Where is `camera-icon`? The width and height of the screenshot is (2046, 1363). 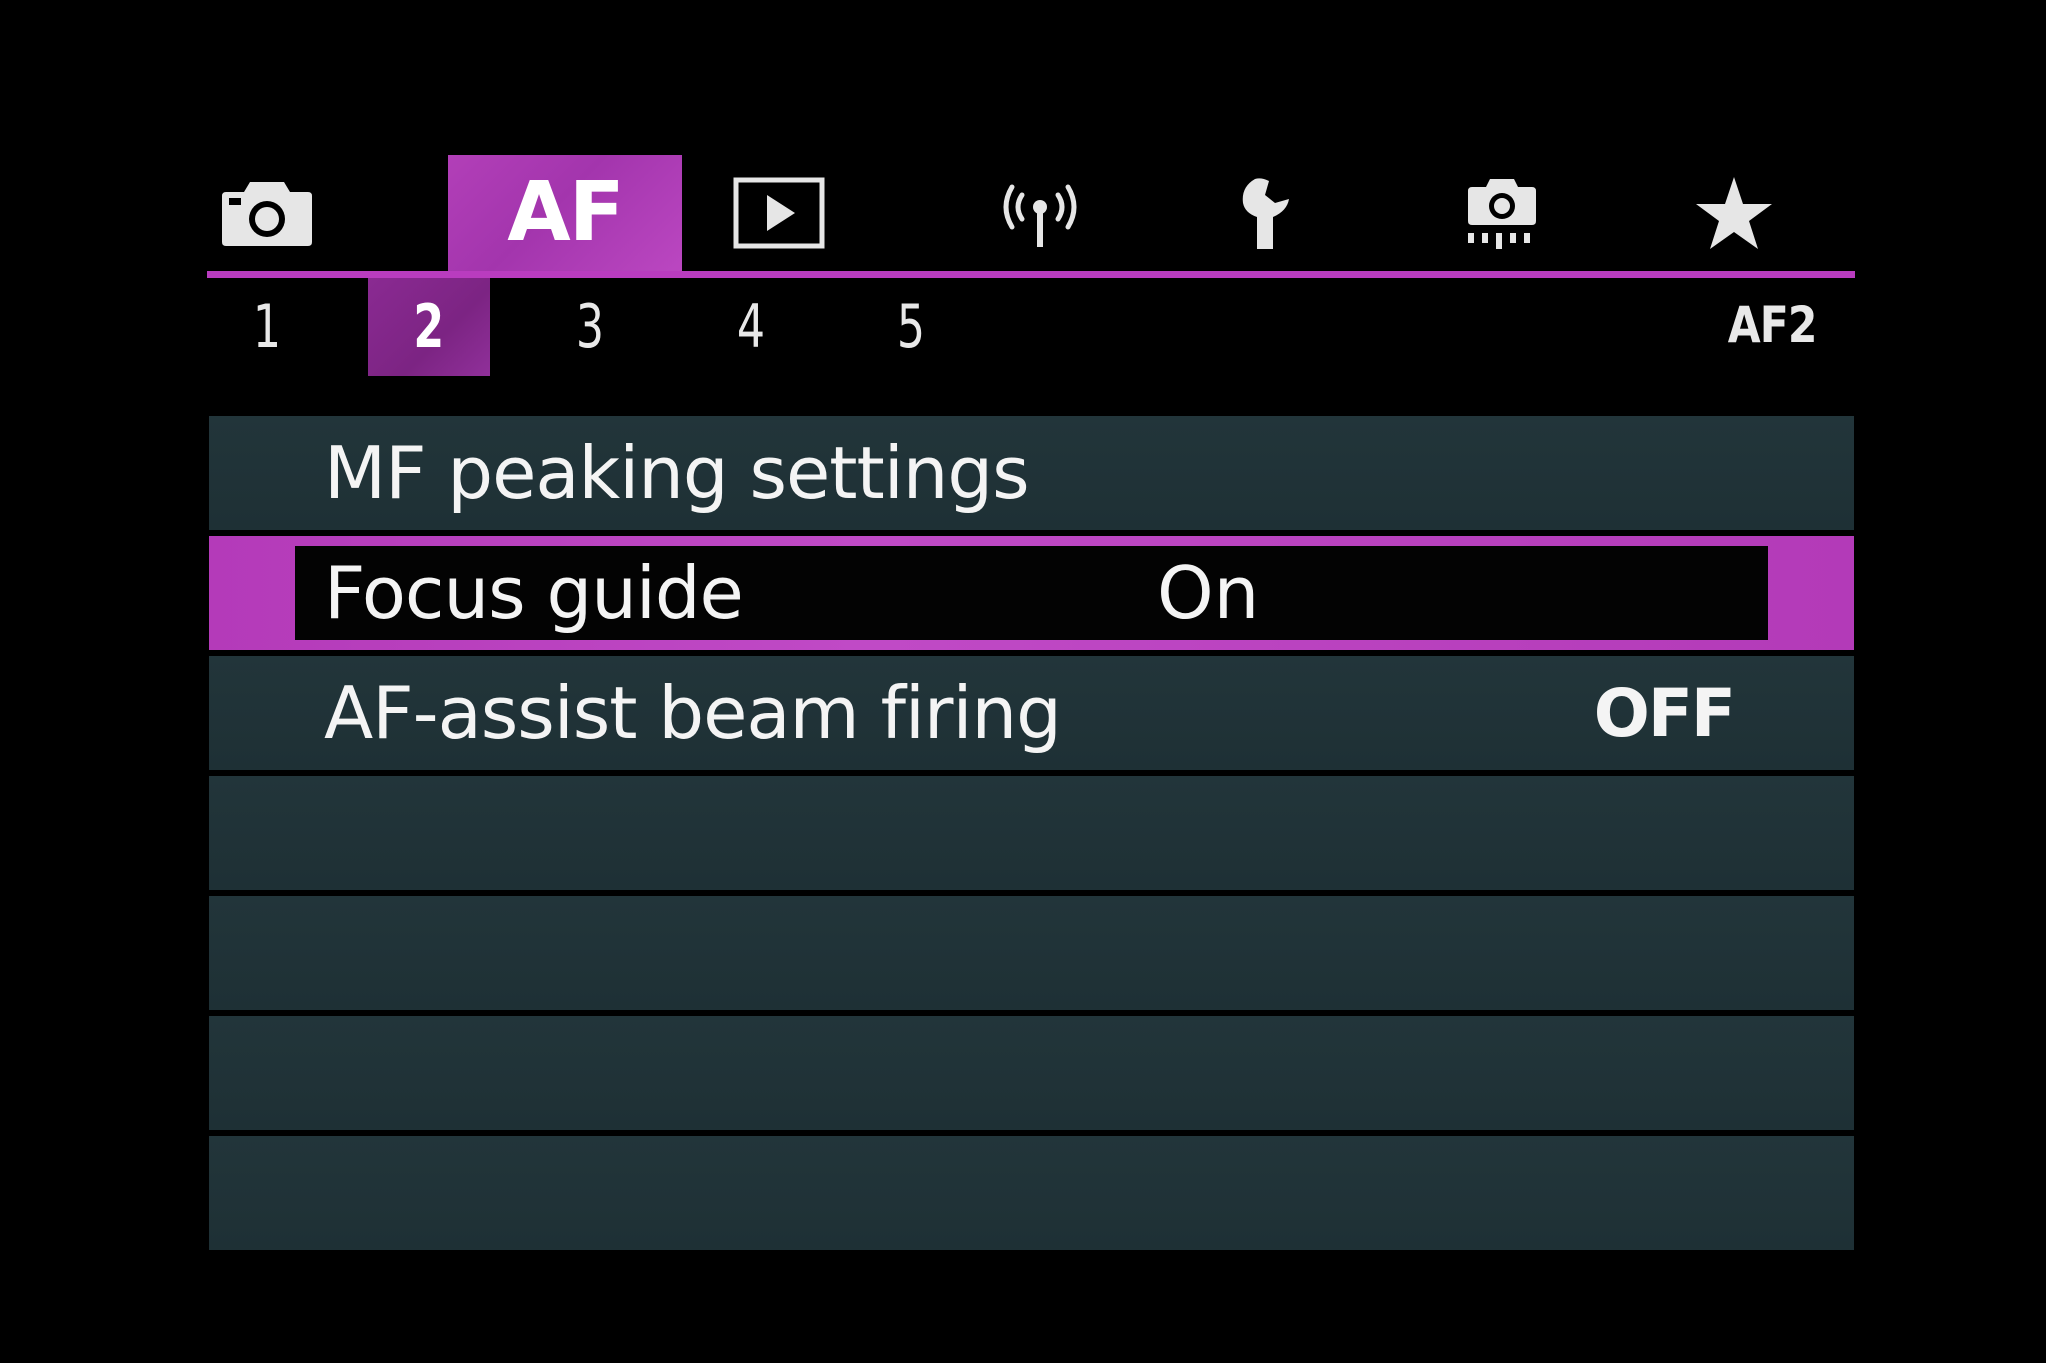
camera-icon is located at coordinates (267, 214).